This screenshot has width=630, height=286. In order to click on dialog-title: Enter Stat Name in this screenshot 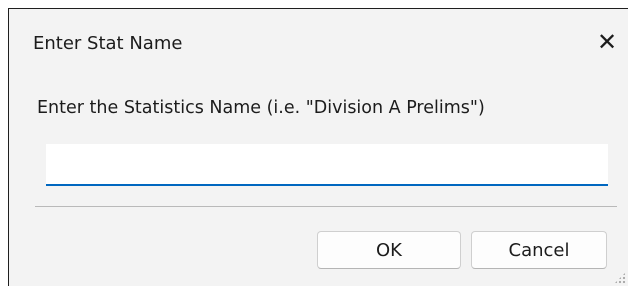, I will do `click(108, 43)`.